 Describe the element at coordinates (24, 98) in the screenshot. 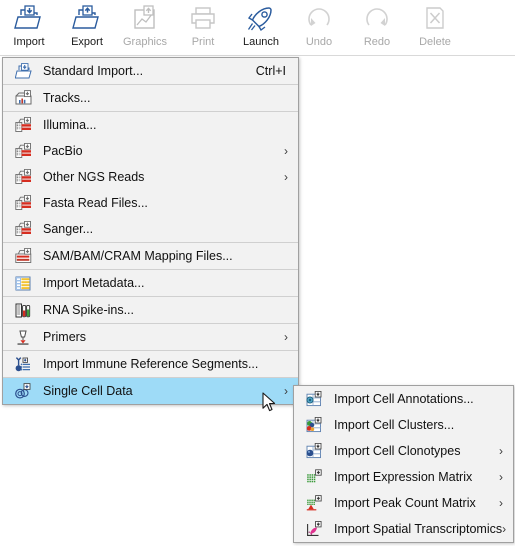

I see `tracks-icon` at that location.